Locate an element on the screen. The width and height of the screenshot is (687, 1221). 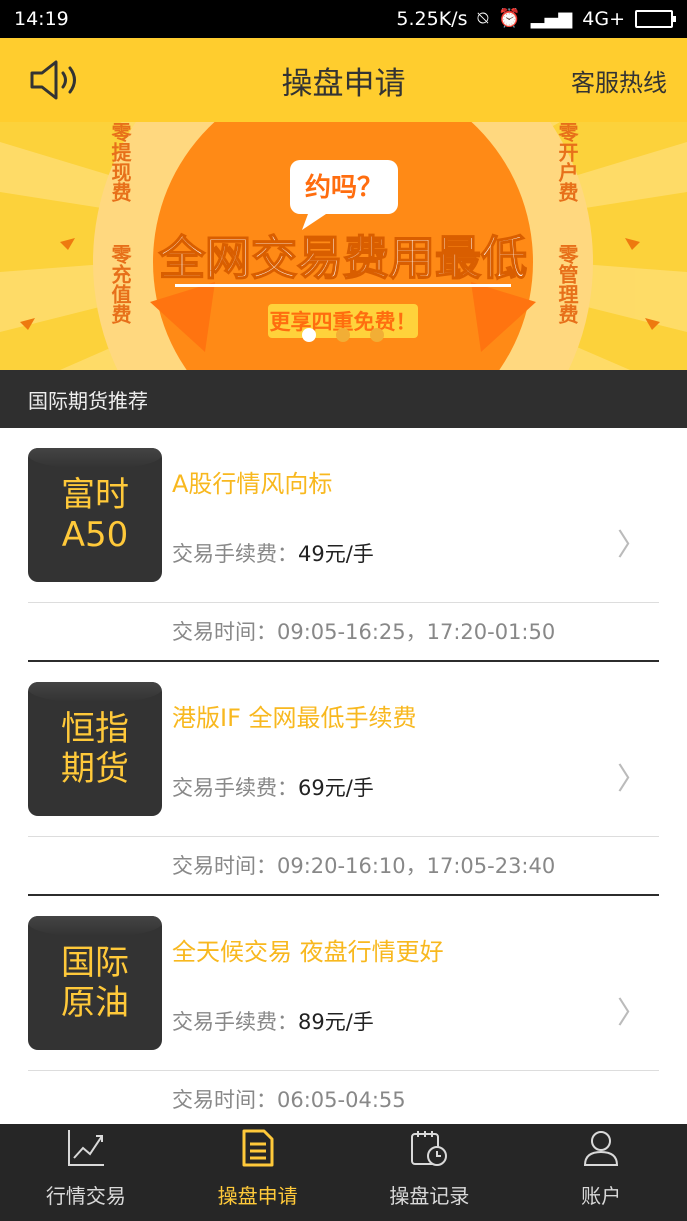
trading-hours: 交易时间：06:05-04:55 is located at coordinates (289, 1100).